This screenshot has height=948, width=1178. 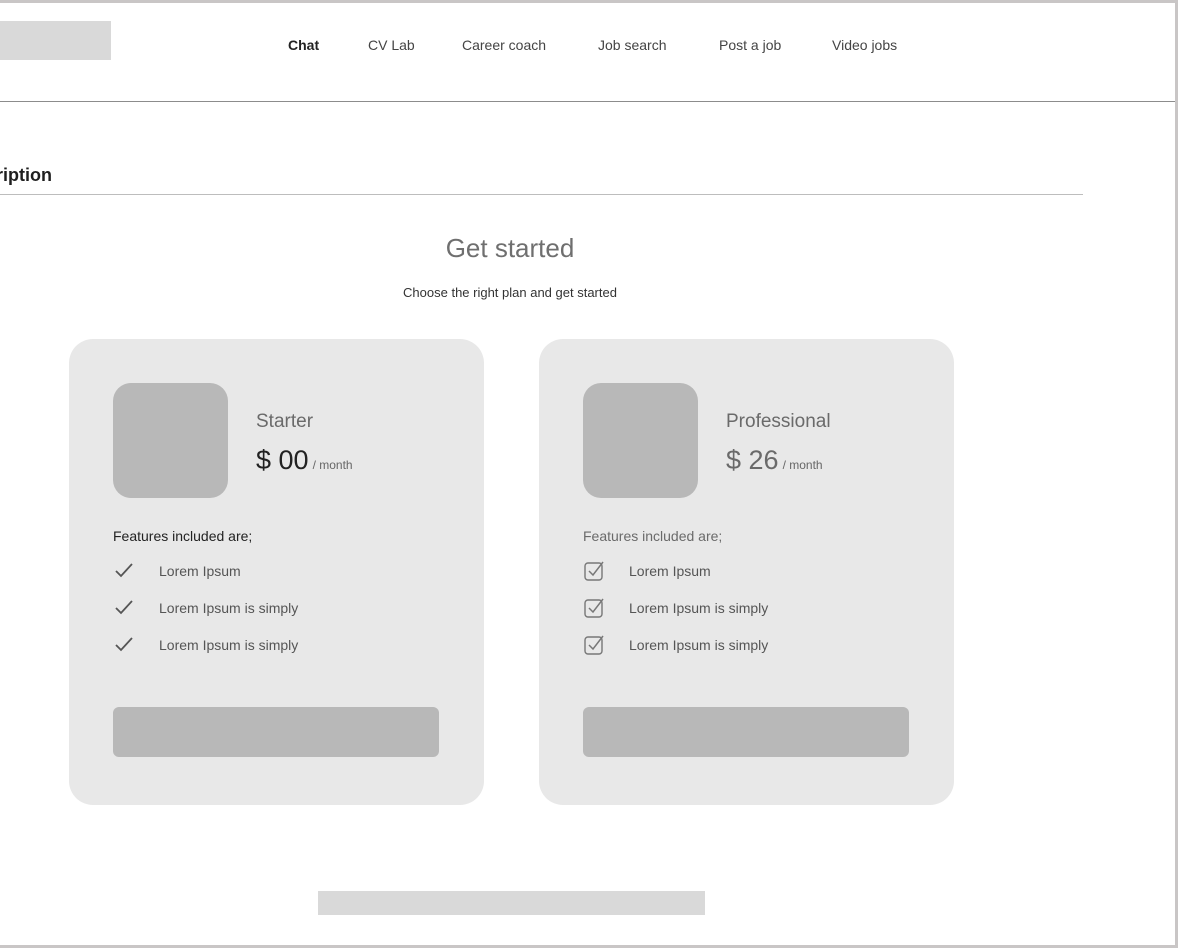 What do you see at coordinates (778, 421) in the screenshot?
I see `plan-name: Professional` at bounding box center [778, 421].